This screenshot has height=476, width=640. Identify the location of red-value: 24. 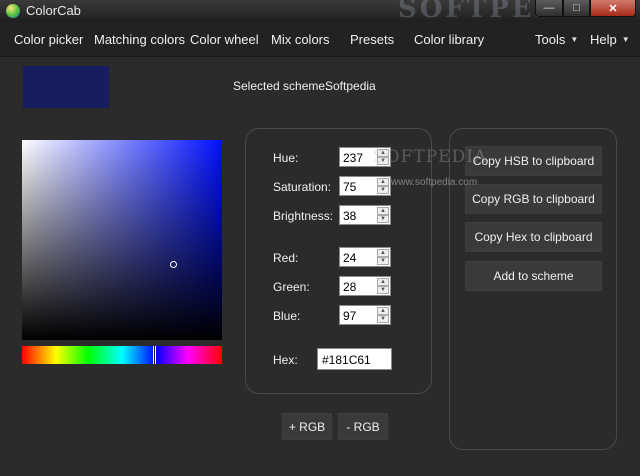
(350, 258).